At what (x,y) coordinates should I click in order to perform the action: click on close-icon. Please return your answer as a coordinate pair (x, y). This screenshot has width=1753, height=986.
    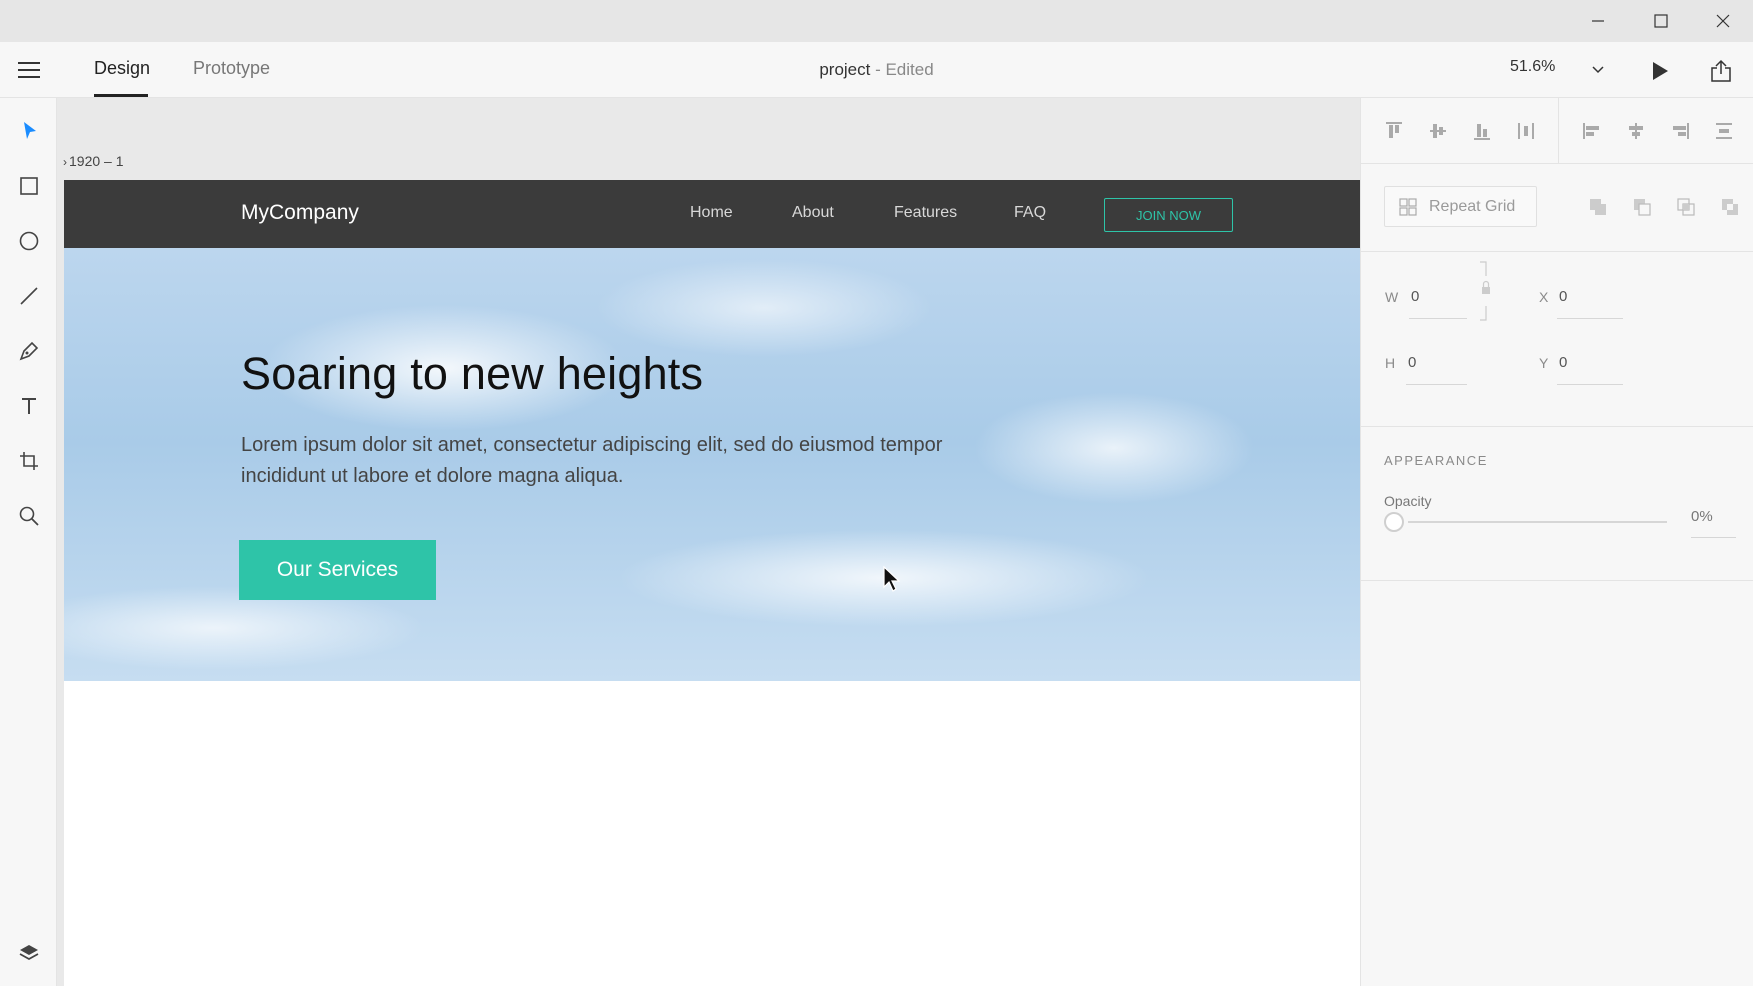
    Looking at the image, I should click on (1723, 21).